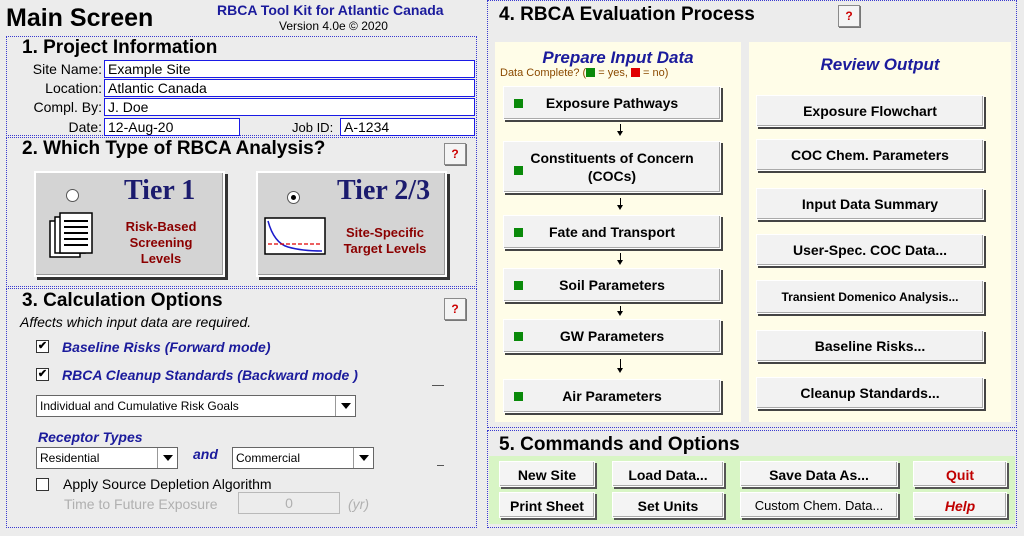 This screenshot has width=1024, height=536. What do you see at coordinates (136, 322) in the screenshot?
I see `calc-subtitle: Affects which input data are required.` at bounding box center [136, 322].